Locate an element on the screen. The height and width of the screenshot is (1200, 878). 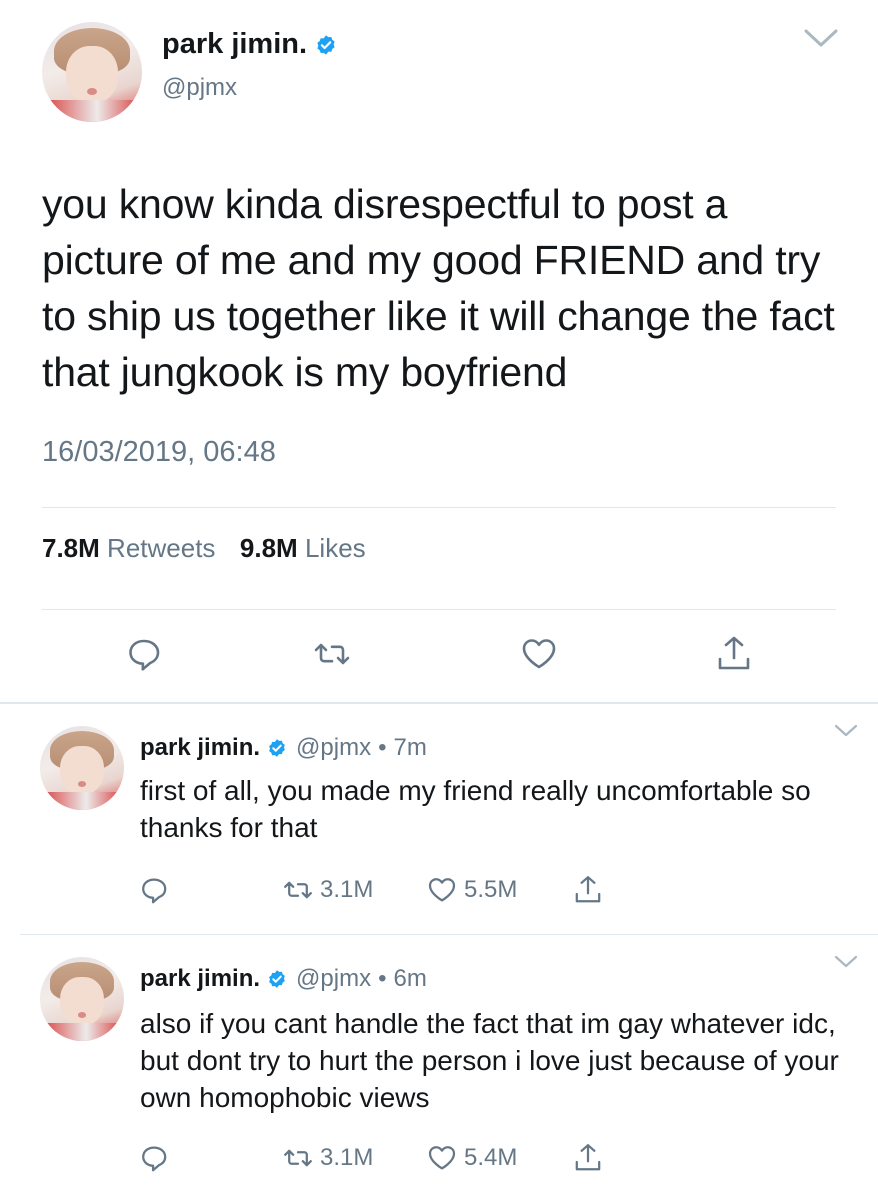
reply-time: 7m is located at coordinates (410, 748).